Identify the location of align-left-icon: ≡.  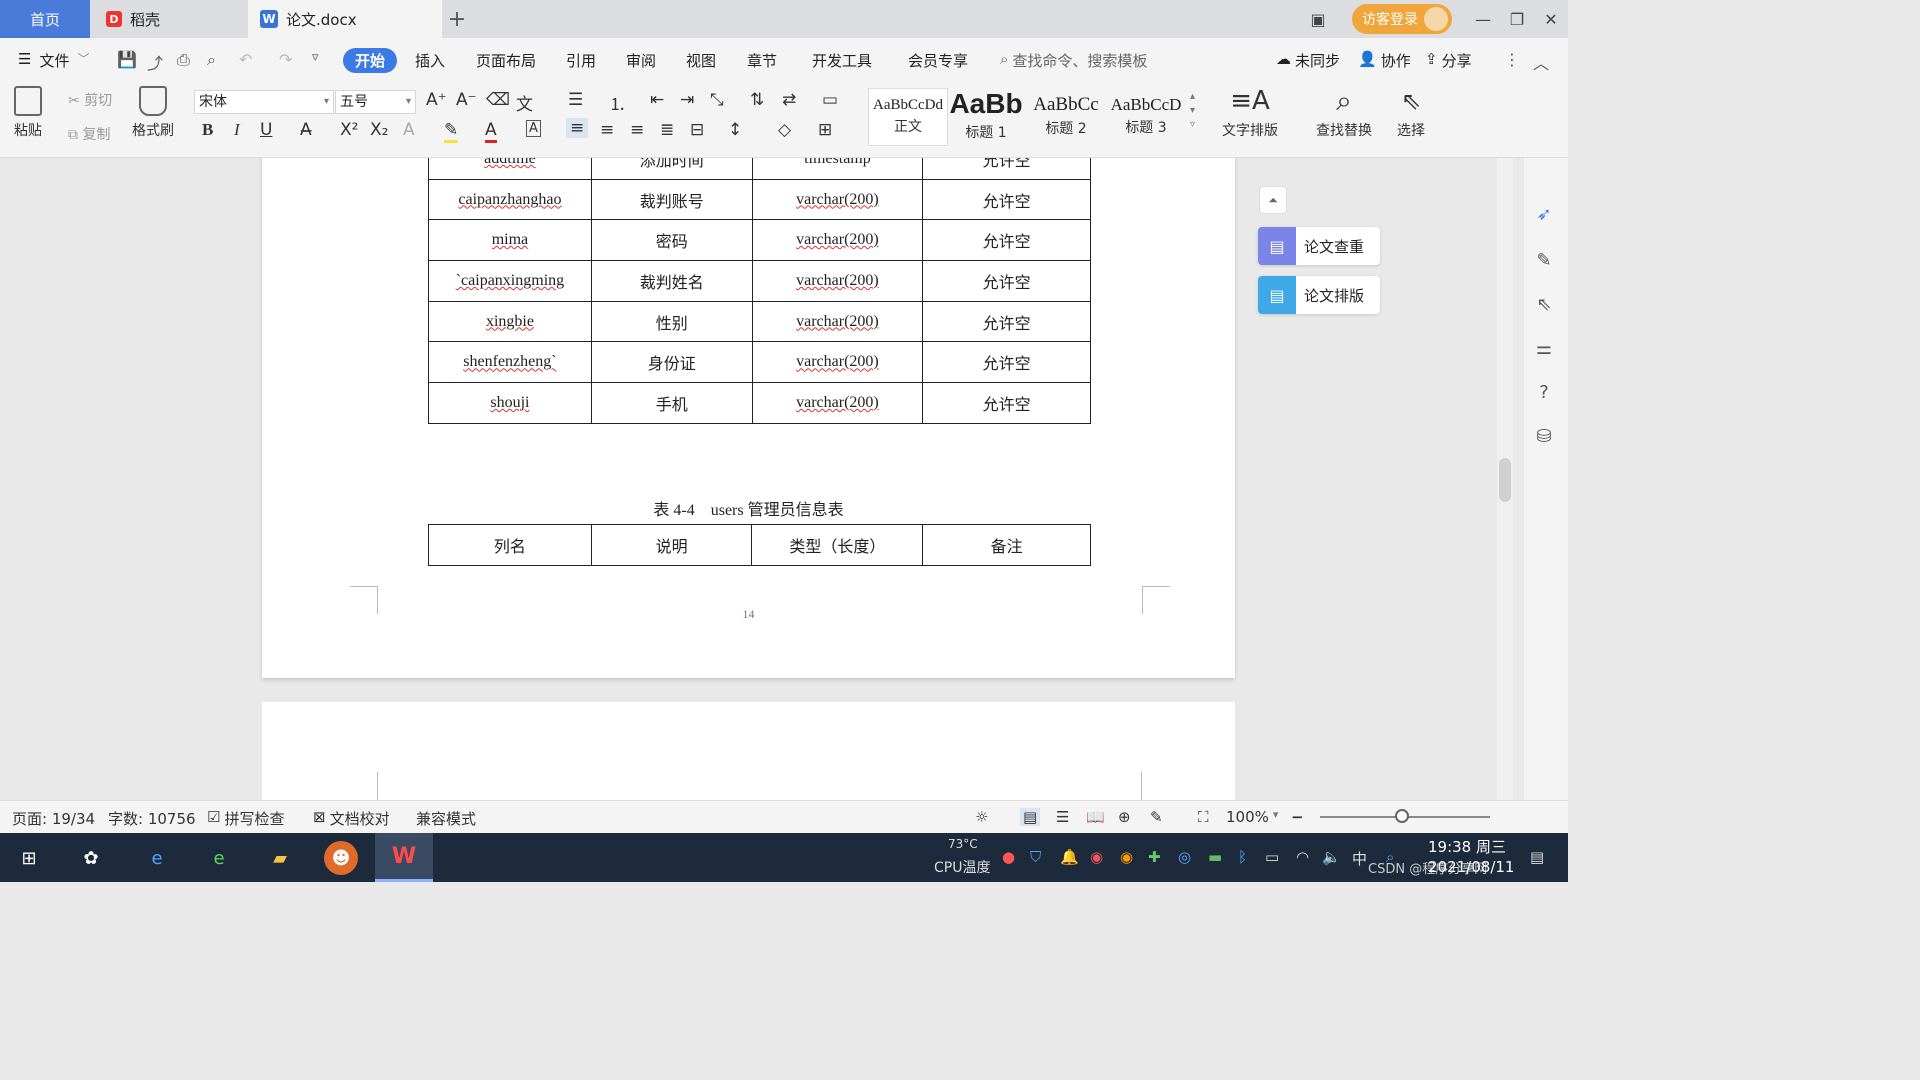
(577, 128).